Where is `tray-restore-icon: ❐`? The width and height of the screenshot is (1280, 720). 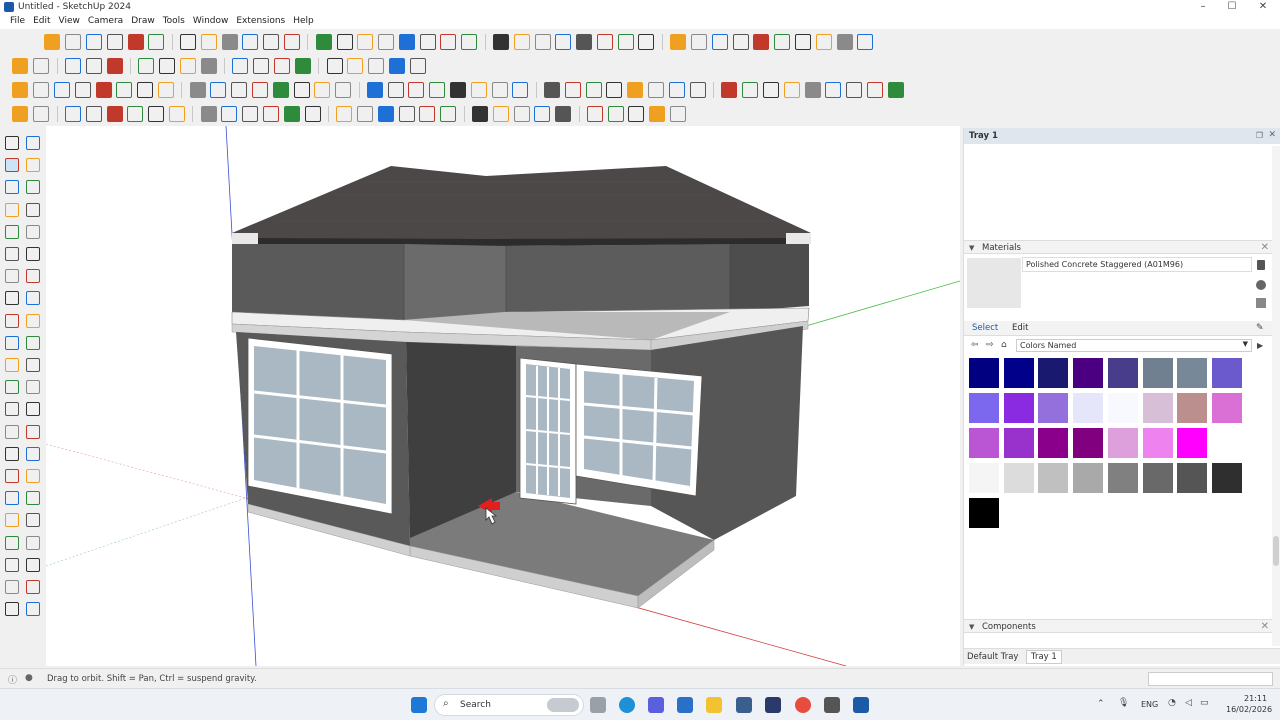 tray-restore-icon: ❐ is located at coordinates (1259, 135).